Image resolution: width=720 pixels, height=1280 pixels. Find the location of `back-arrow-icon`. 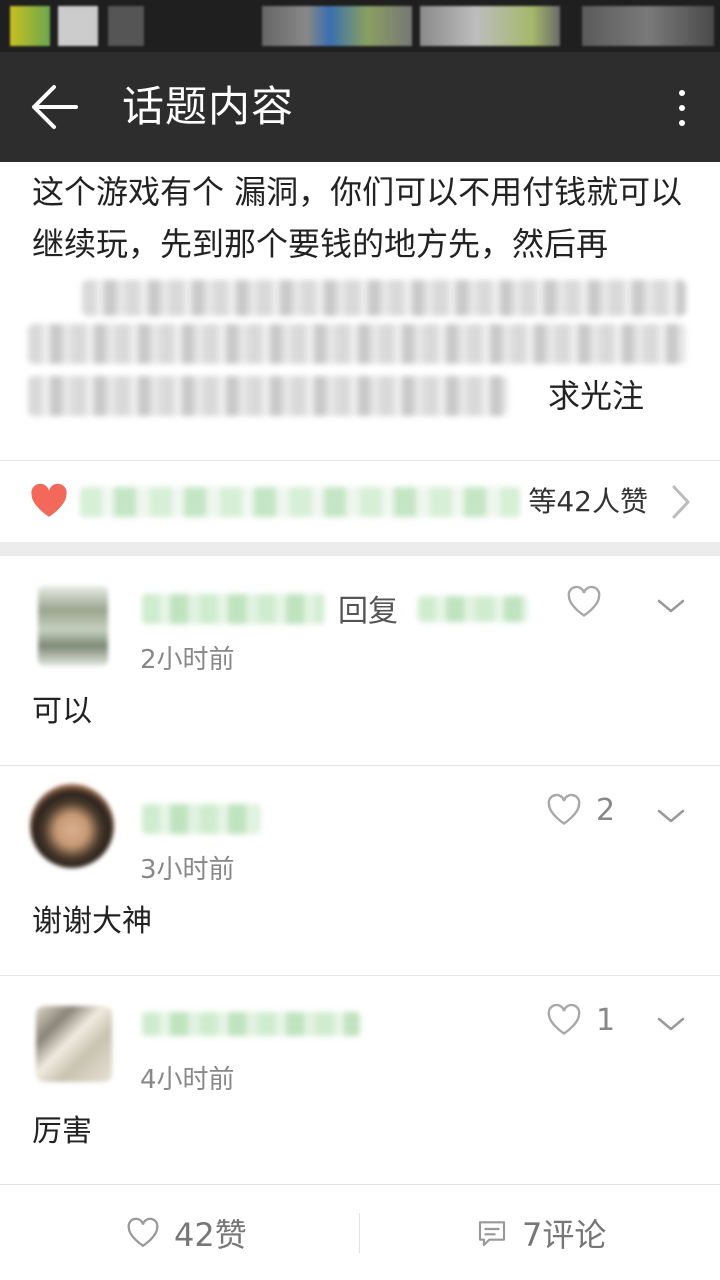

back-arrow-icon is located at coordinates (55, 107).